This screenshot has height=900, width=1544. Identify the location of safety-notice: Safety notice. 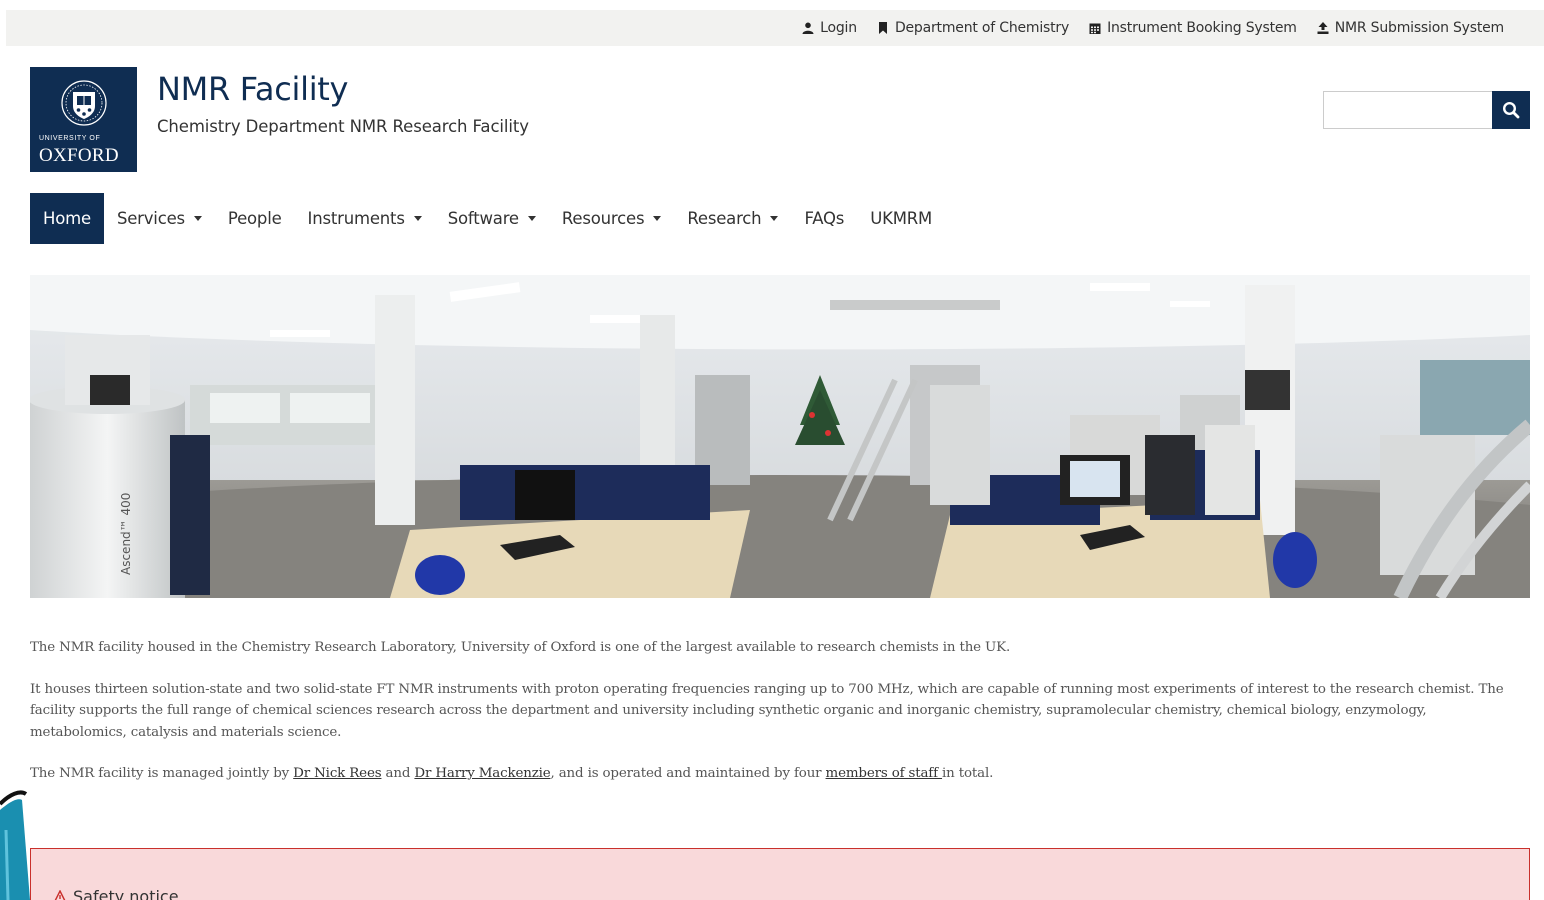
(780, 874).